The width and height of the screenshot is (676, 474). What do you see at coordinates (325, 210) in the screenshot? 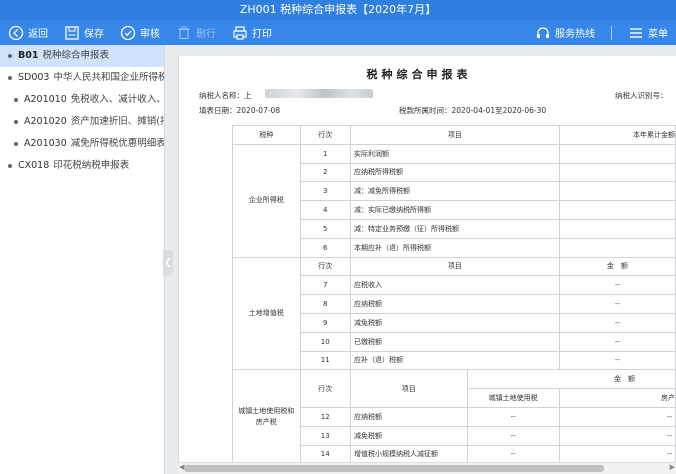
I see `row-no: 4` at bounding box center [325, 210].